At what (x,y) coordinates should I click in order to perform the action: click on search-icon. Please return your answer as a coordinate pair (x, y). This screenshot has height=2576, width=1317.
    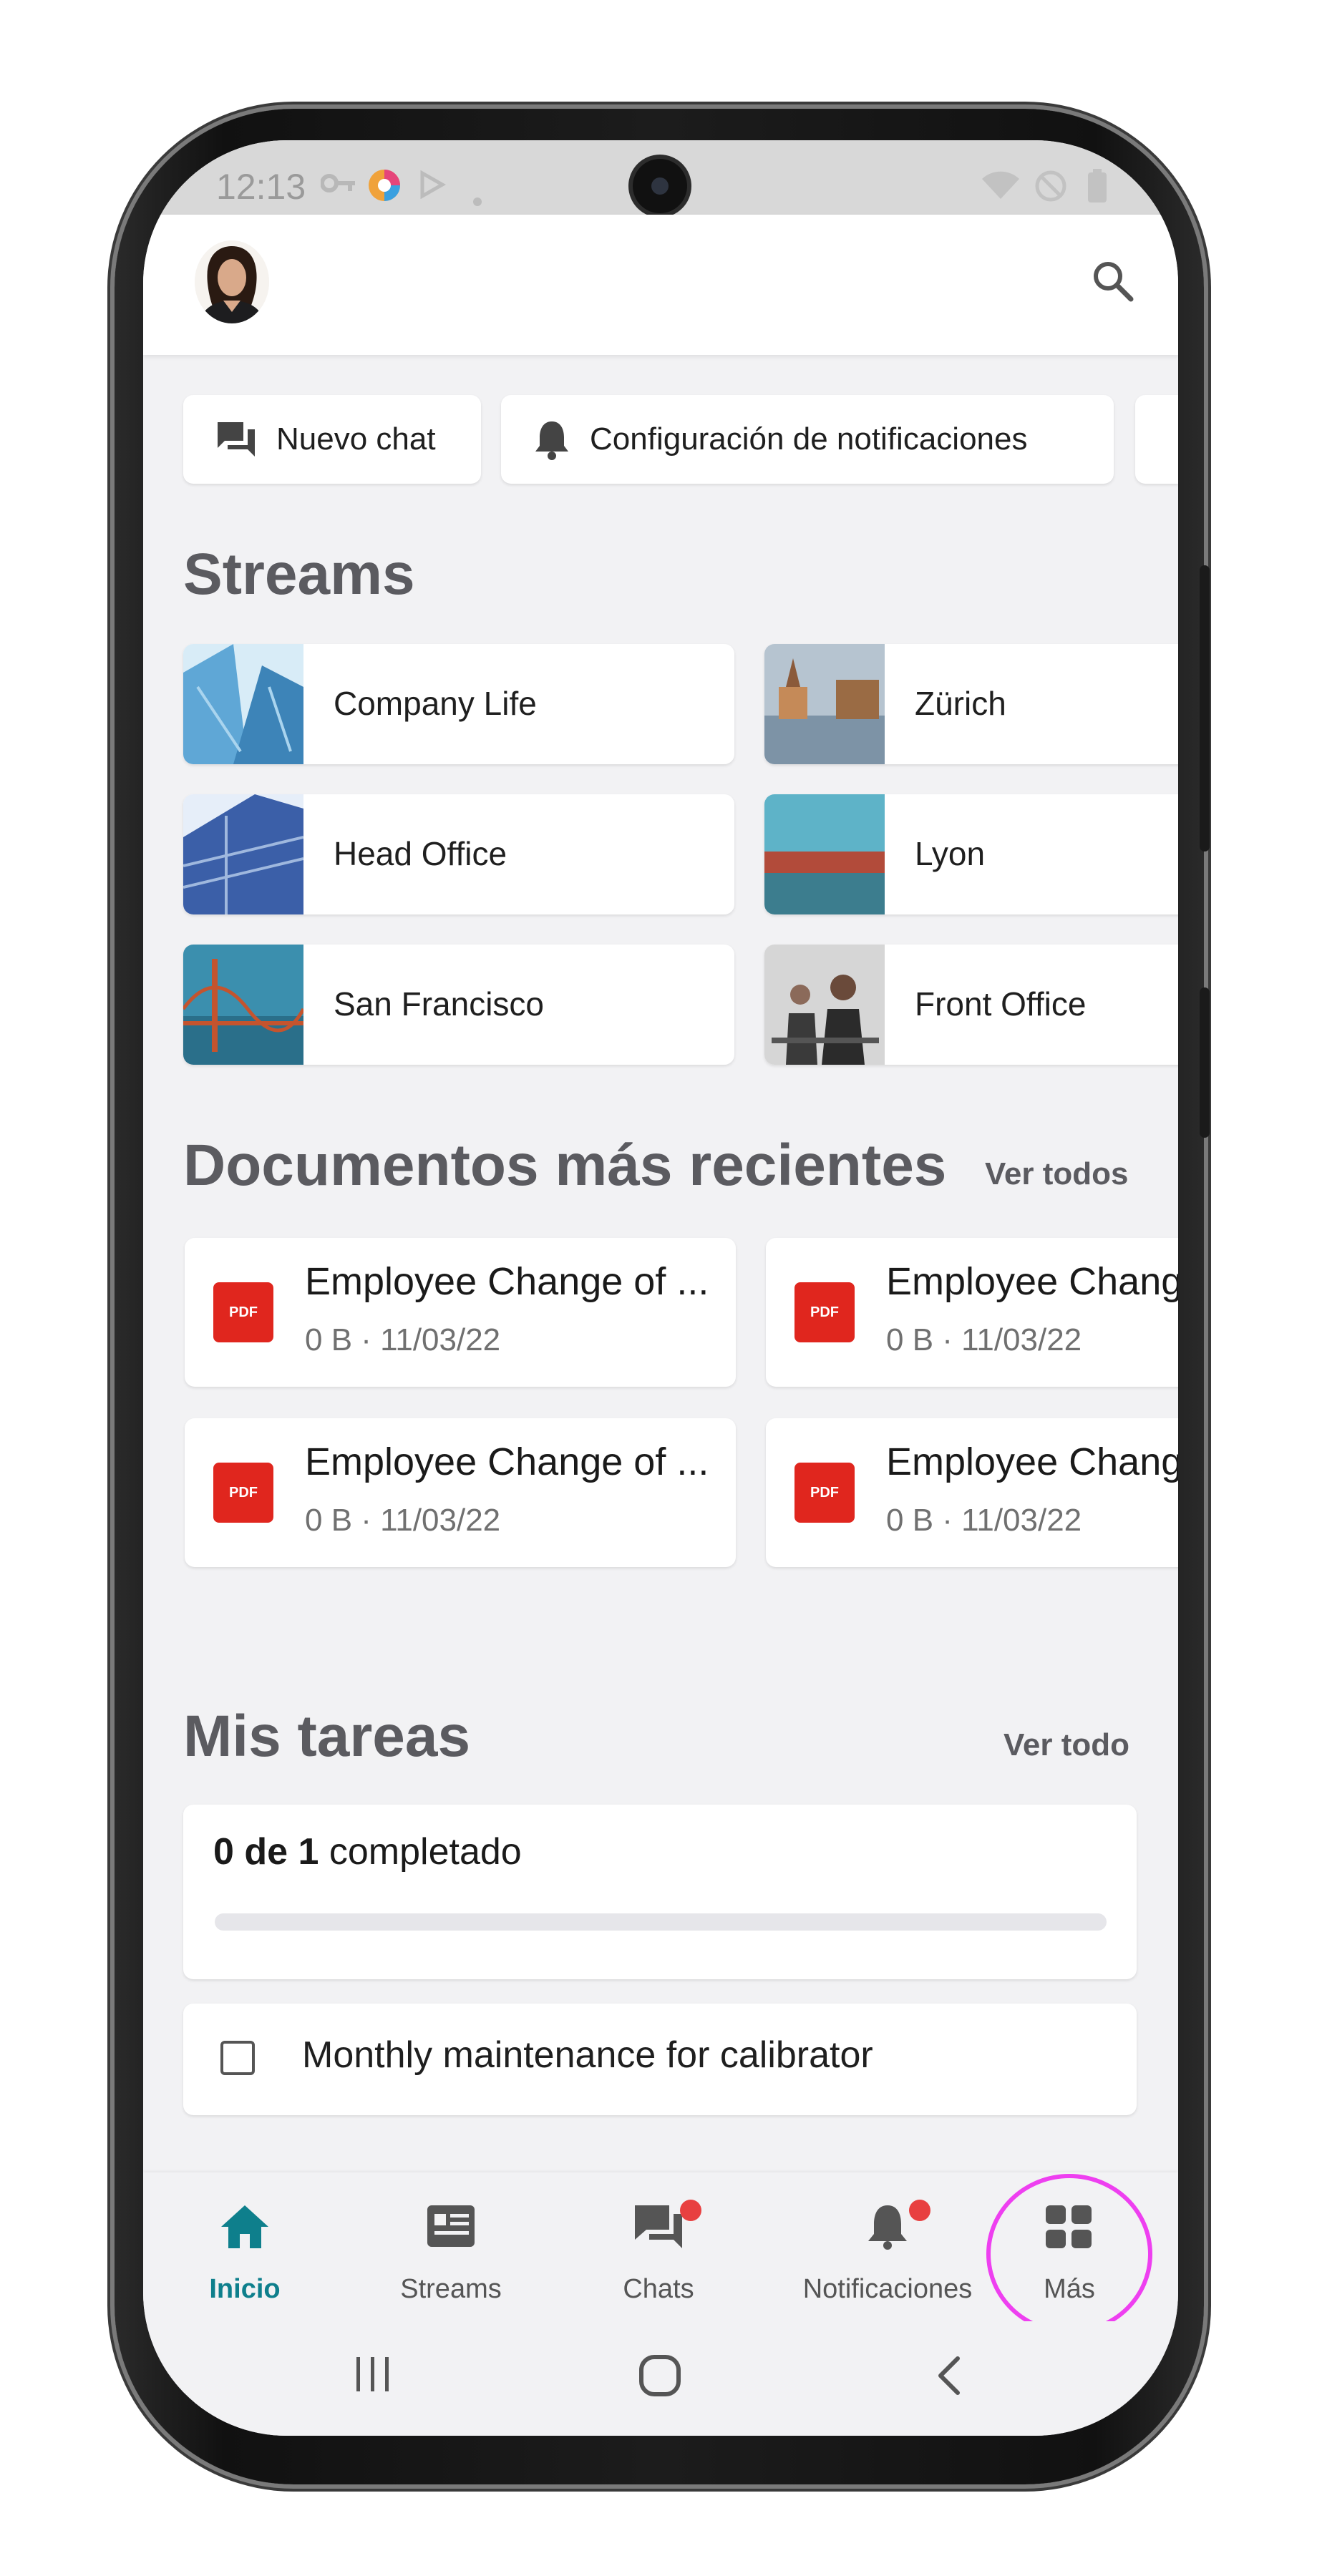
    Looking at the image, I should click on (1112, 280).